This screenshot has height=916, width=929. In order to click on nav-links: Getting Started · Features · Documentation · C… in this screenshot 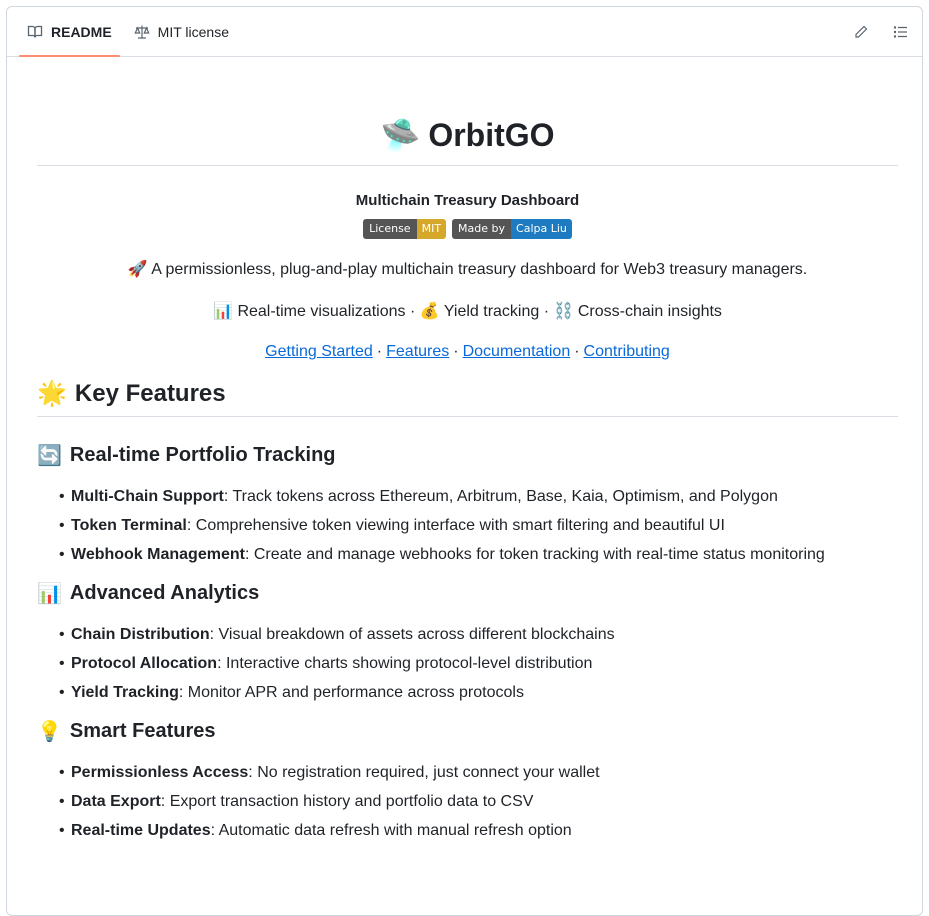, I will do `click(467, 351)`.